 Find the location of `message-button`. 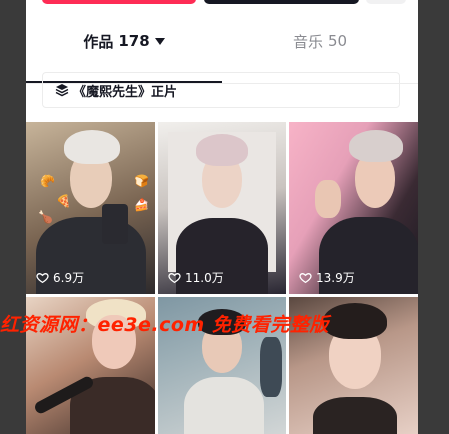

message-button is located at coordinates (281, 2).